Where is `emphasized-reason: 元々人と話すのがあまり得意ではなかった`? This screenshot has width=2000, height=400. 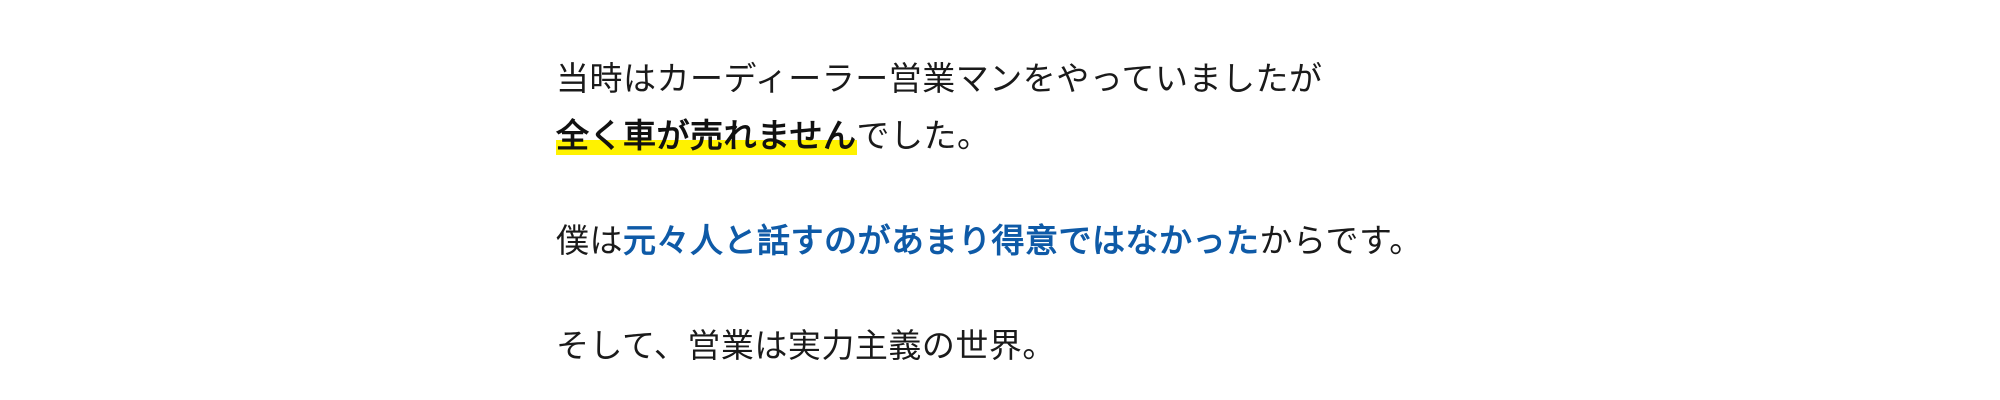
emphasized-reason: 元々人と話すのがあまり得意ではなかった is located at coordinates (941, 240).